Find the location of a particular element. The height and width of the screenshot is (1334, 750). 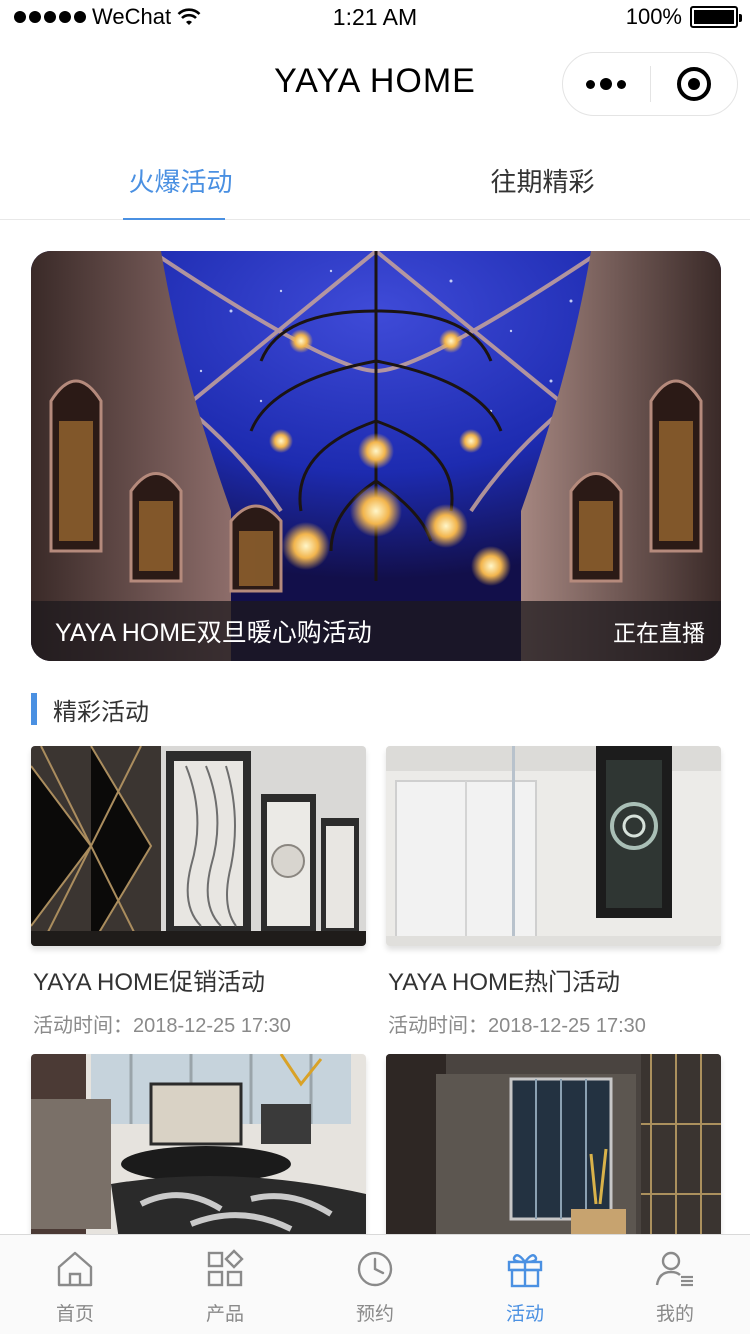

tab-label: 活动 is located at coordinates (524, 1314).